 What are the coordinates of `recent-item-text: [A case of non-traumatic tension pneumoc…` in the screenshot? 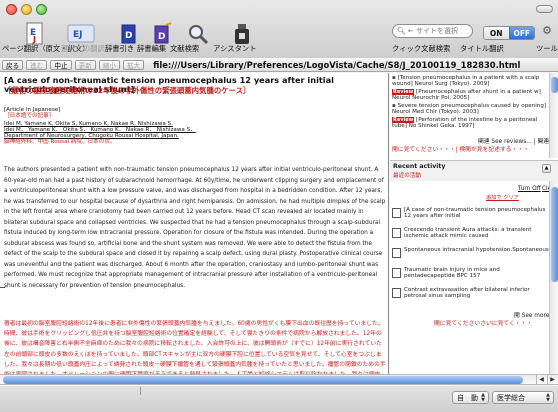 It's located at (476, 213).